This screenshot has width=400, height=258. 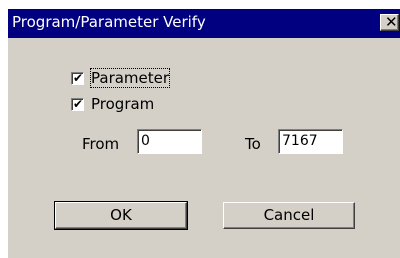 I want to click on to-input: 7167, so click(x=310, y=141).